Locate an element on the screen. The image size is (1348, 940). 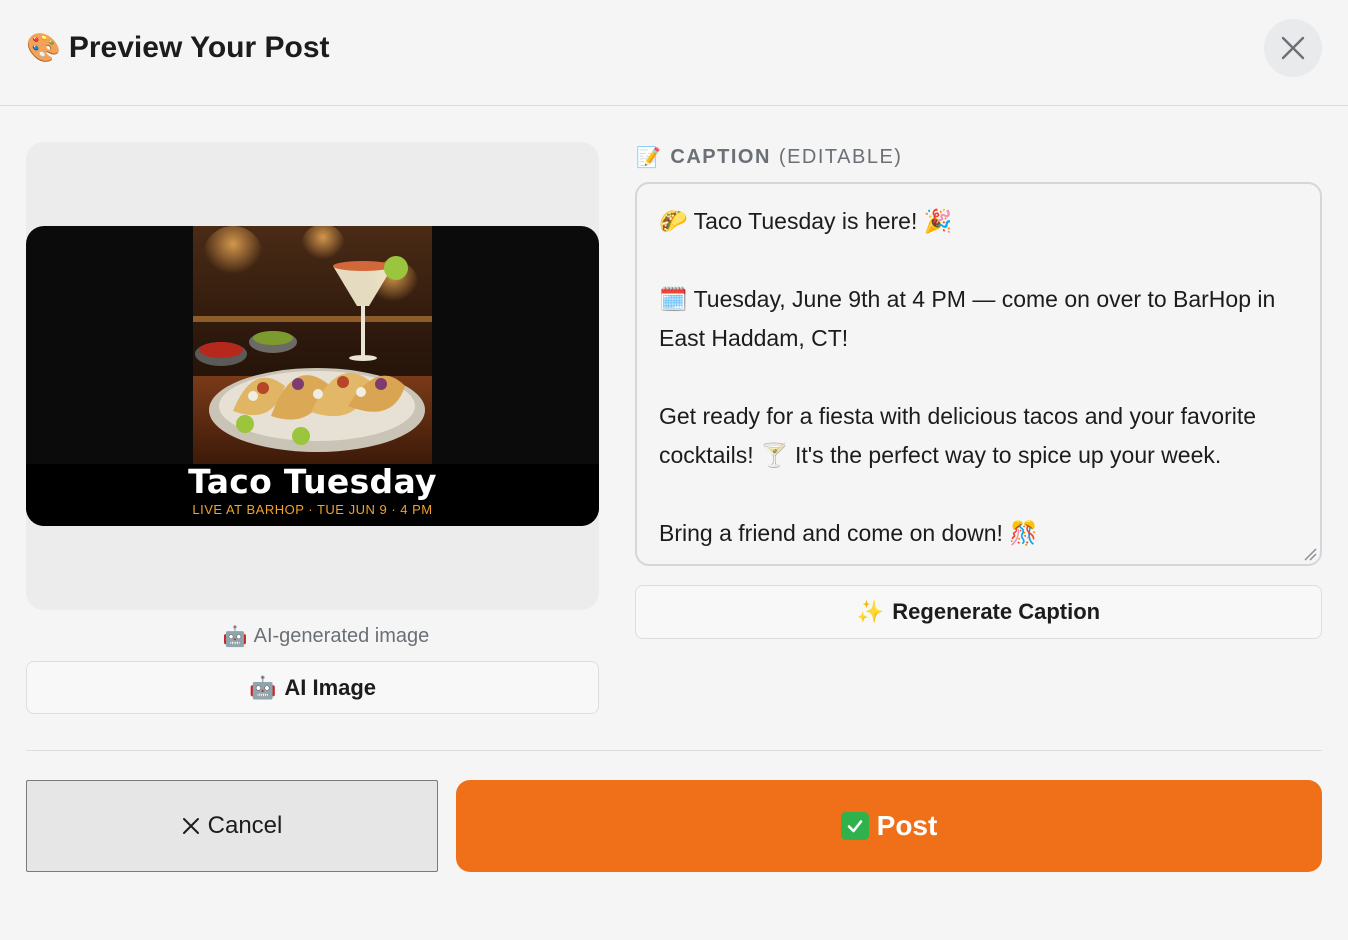
close-button is located at coordinates (1293, 48).